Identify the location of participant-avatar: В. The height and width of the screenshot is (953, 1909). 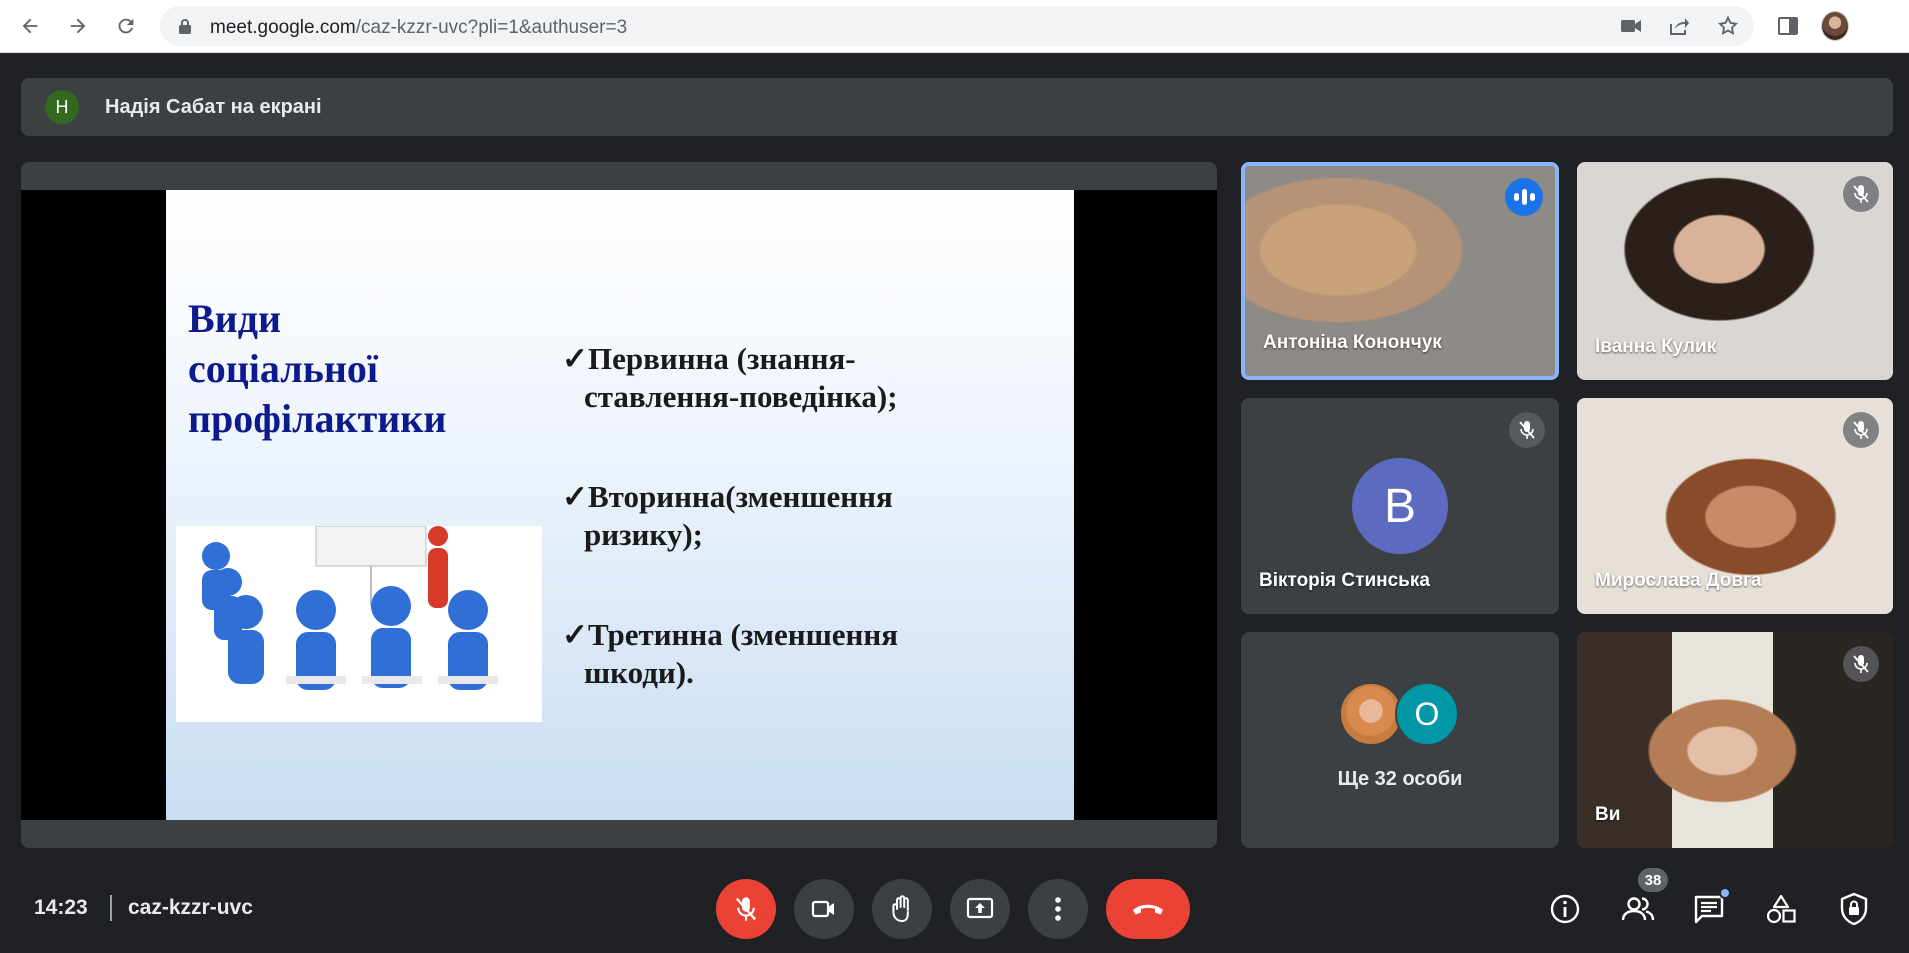
(1400, 506).